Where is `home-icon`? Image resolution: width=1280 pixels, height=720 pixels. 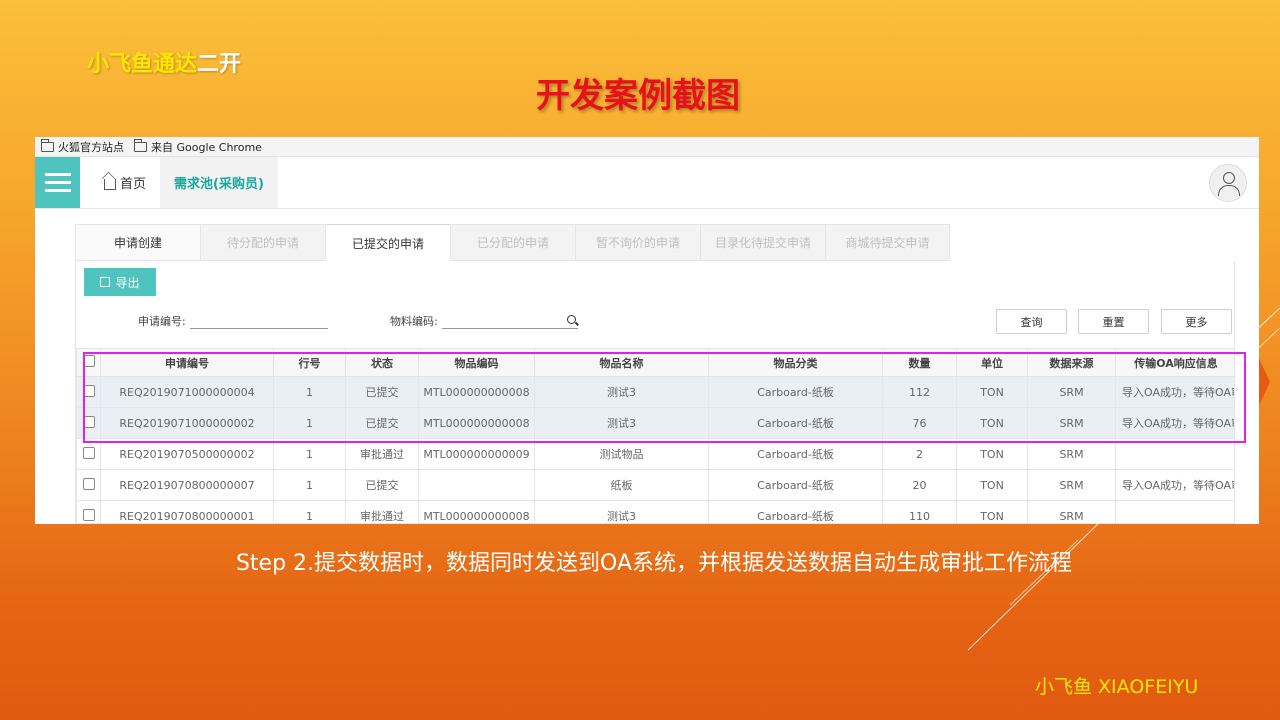
home-icon is located at coordinates (110, 184).